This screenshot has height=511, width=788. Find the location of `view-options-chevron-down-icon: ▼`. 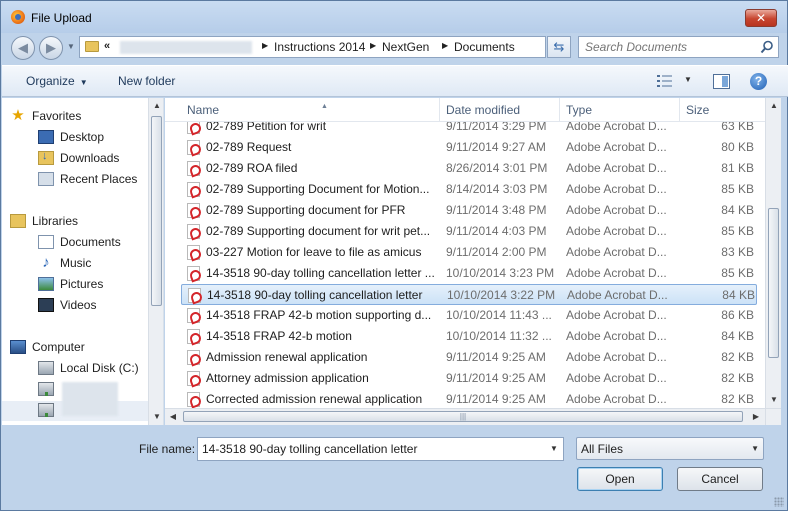

view-options-chevron-down-icon: ▼ is located at coordinates (688, 79).